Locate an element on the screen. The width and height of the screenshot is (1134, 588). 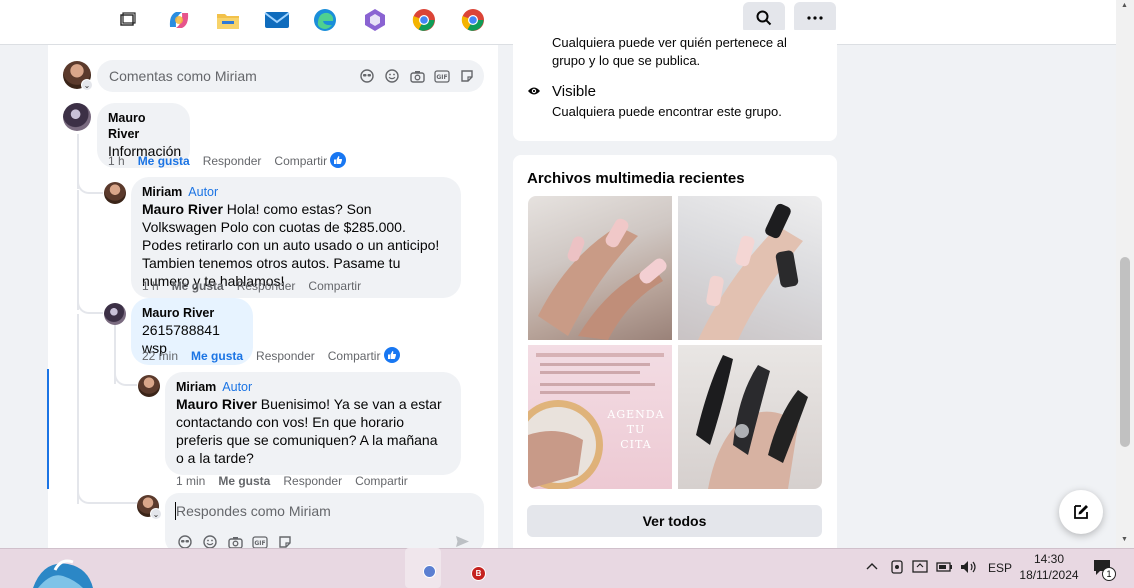
see-all-button: Ver todos is located at coordinates (674, 521).